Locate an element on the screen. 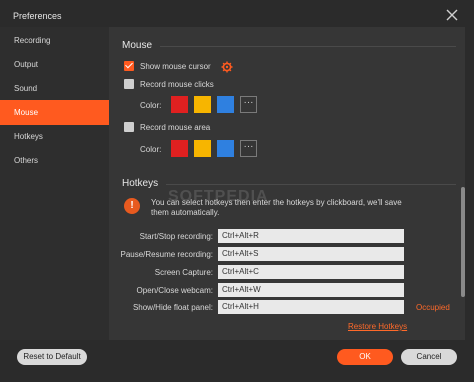 The width and height of the screenshot is (474, 382). sidebar-item-label: Mouse is located at coordinates (26, 112).